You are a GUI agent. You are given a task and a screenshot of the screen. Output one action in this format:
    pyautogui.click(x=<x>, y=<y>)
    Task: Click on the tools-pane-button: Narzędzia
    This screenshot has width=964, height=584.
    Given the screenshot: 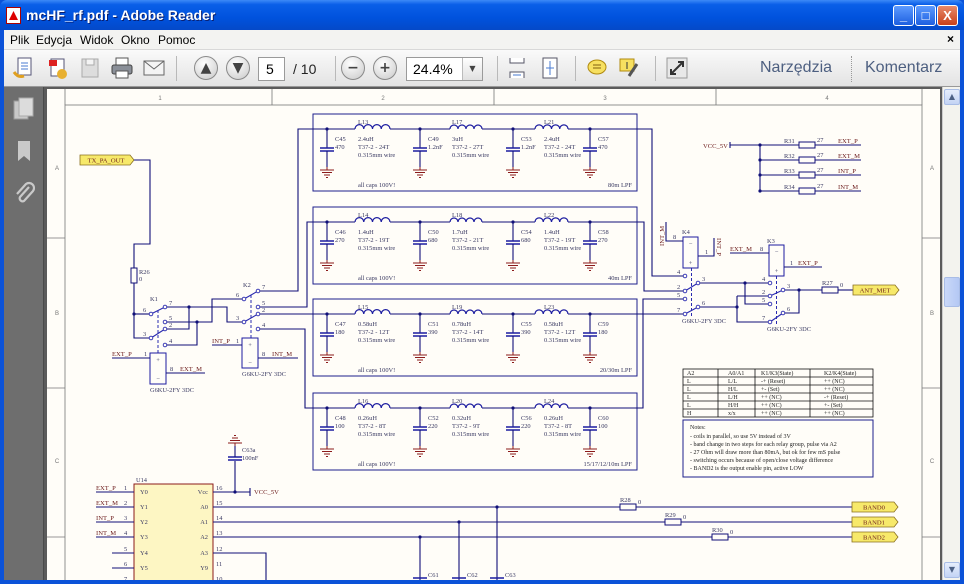 What is the action you would take?
    pyautogui.click(x=796, y=68)
    